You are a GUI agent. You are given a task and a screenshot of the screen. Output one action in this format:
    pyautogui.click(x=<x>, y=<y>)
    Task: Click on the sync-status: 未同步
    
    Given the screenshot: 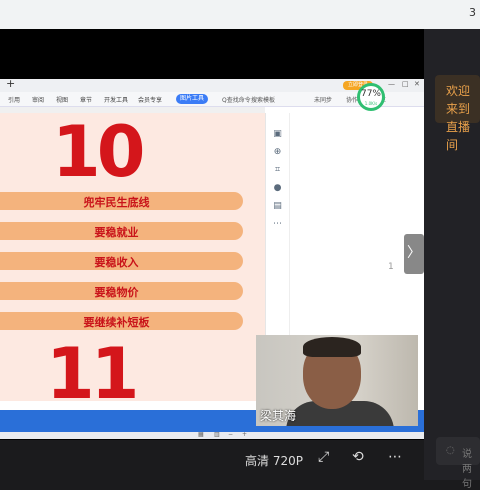 What is the action you would take?
    pyautogui.click(x=323, y=99)
    